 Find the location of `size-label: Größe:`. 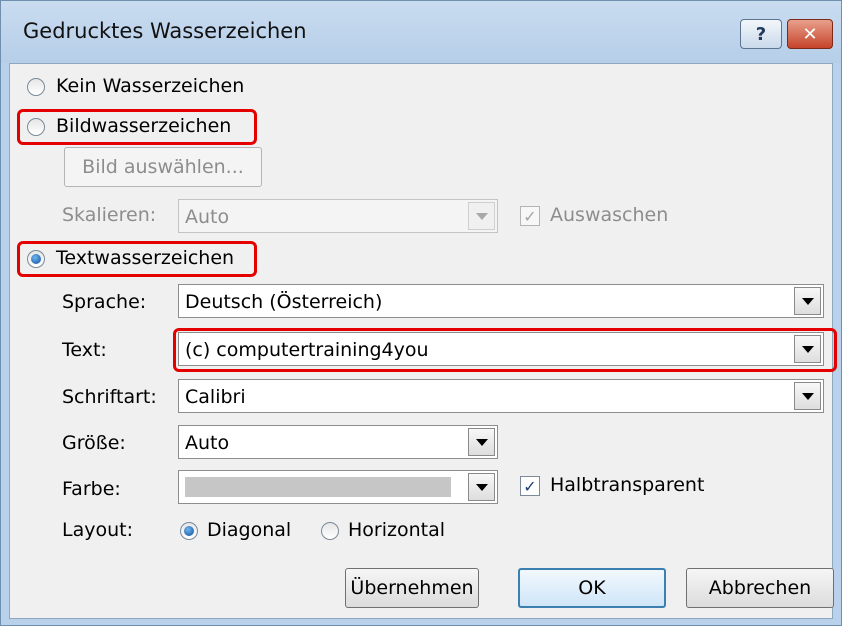

size-label: Größe: is located at coordinates (94, 443).